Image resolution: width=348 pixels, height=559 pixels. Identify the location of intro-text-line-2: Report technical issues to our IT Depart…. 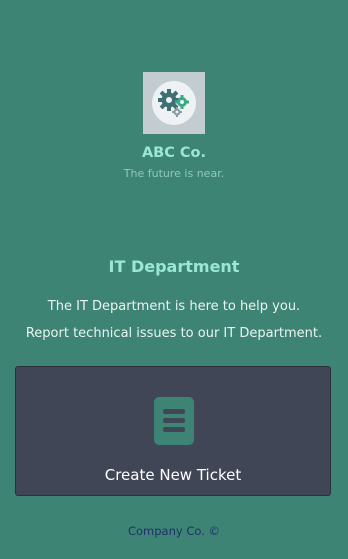
(174, 333).